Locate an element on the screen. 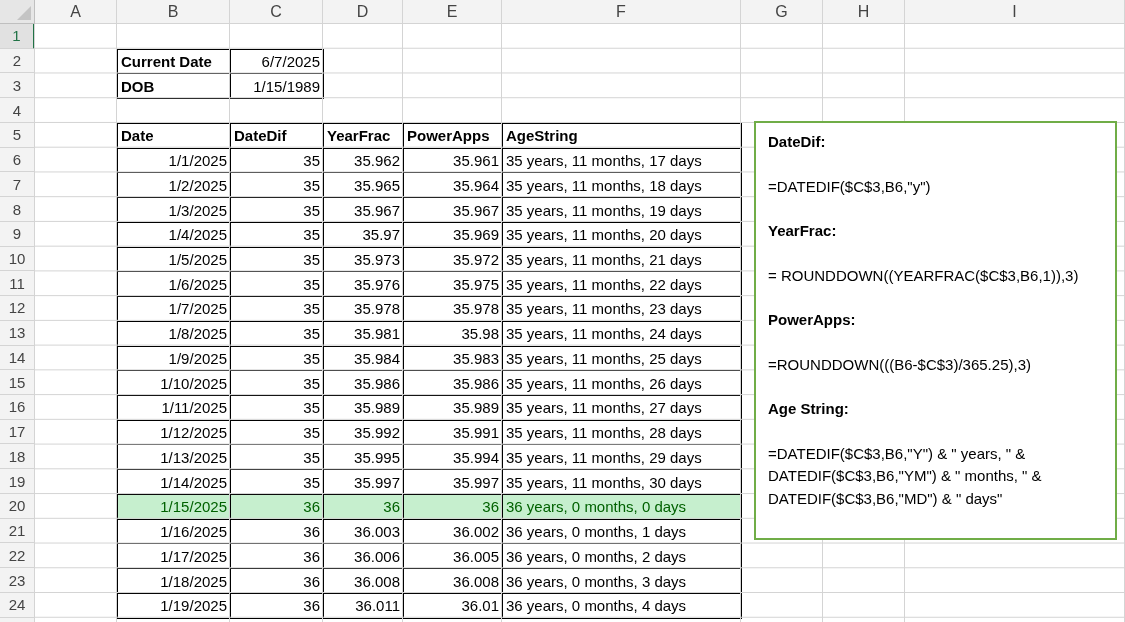 The width and height of the screenshot is (1125, 622). formula-heading: PowerApps: is located at coordinates (812, 320).